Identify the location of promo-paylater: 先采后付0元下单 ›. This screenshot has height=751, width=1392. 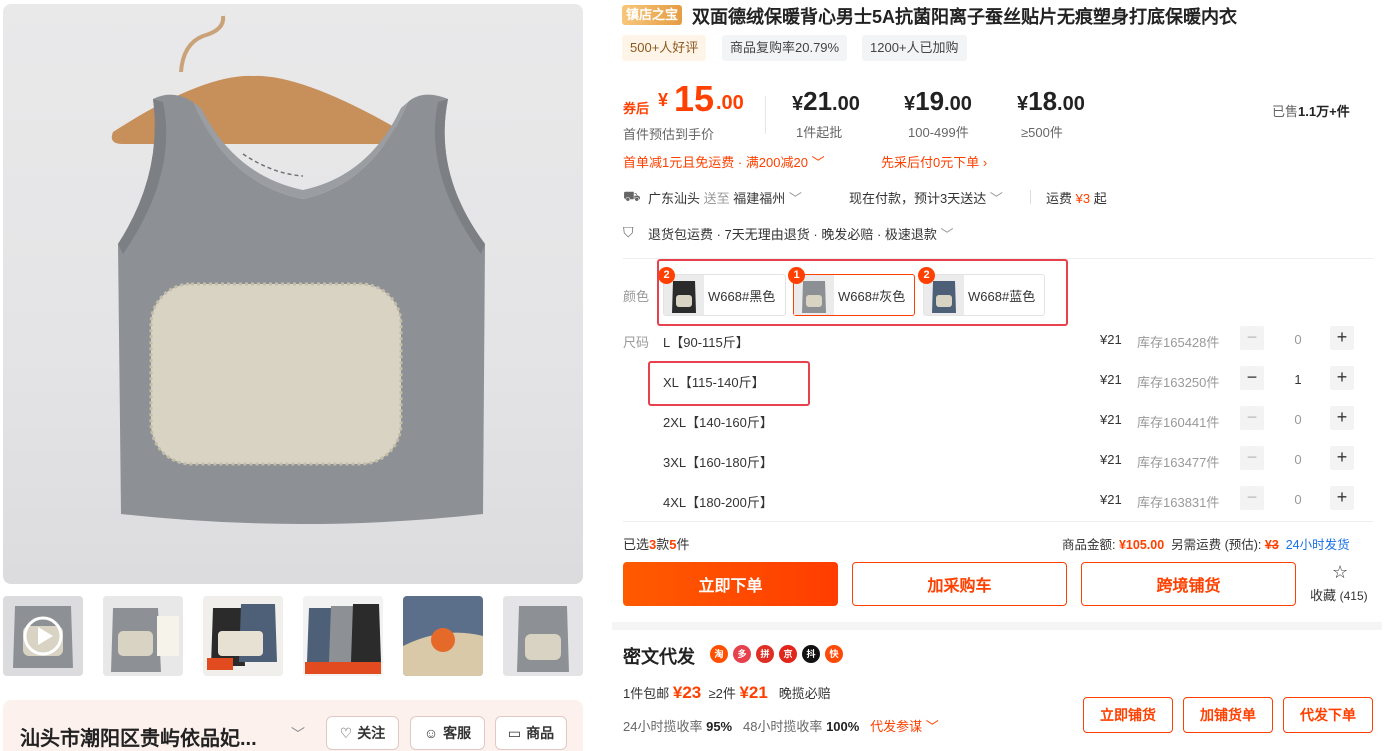
(934, 161).